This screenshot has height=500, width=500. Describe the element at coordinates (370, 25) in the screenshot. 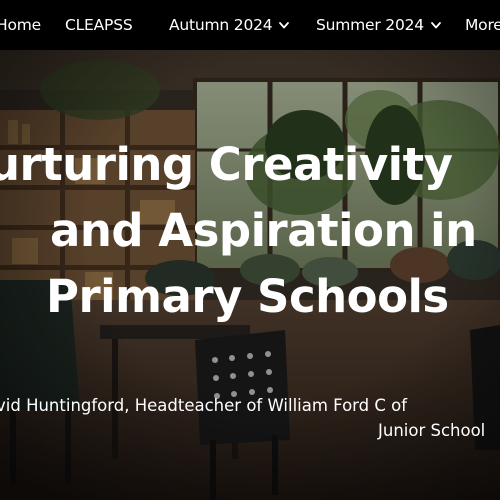

I see `nav-item-label: Summer 2024` at that location.